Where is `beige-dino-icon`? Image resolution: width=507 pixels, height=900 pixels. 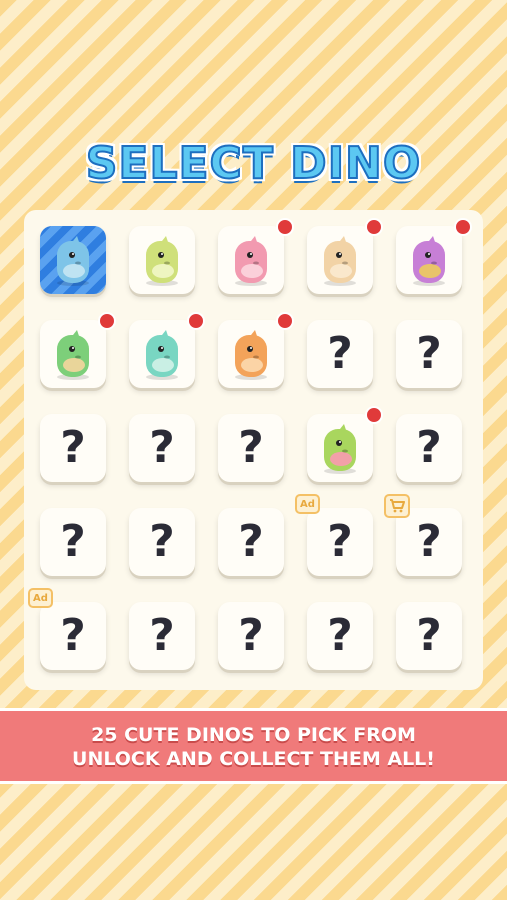
beige-dino-icon is located at coordinates (340, 261).